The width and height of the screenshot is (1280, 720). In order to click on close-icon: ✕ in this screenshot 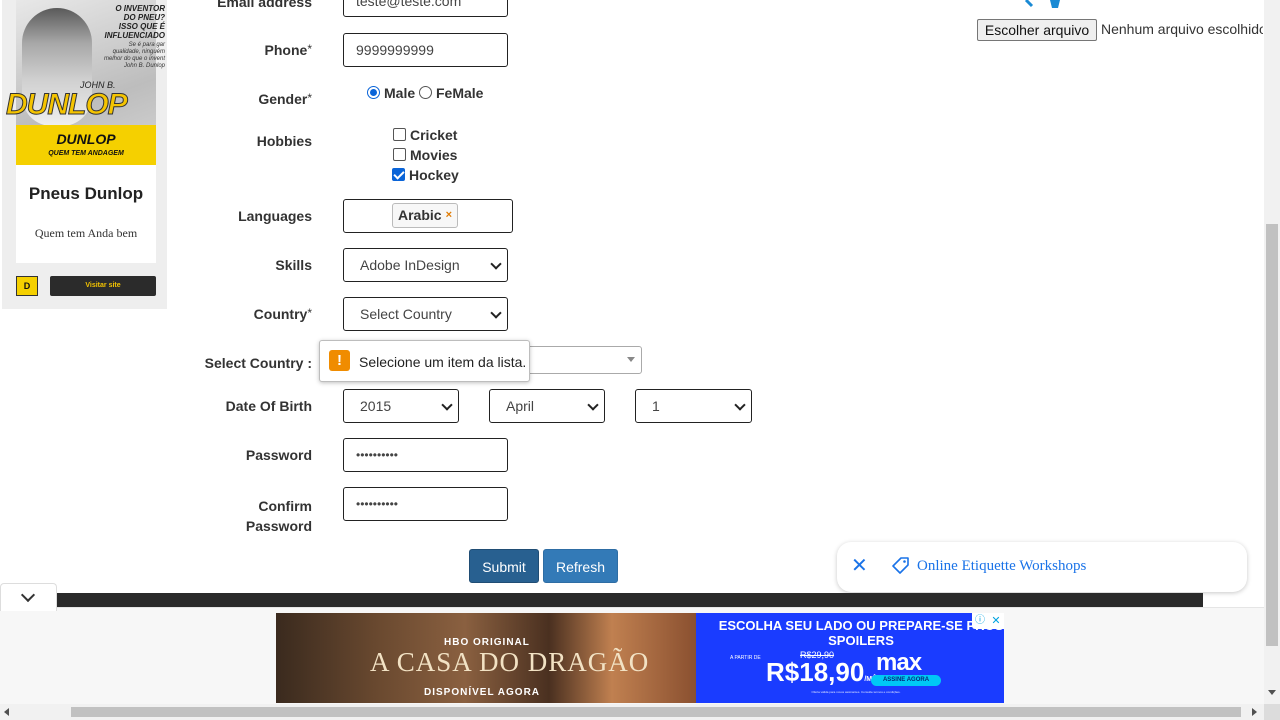, I will do `click(859, 566)`.